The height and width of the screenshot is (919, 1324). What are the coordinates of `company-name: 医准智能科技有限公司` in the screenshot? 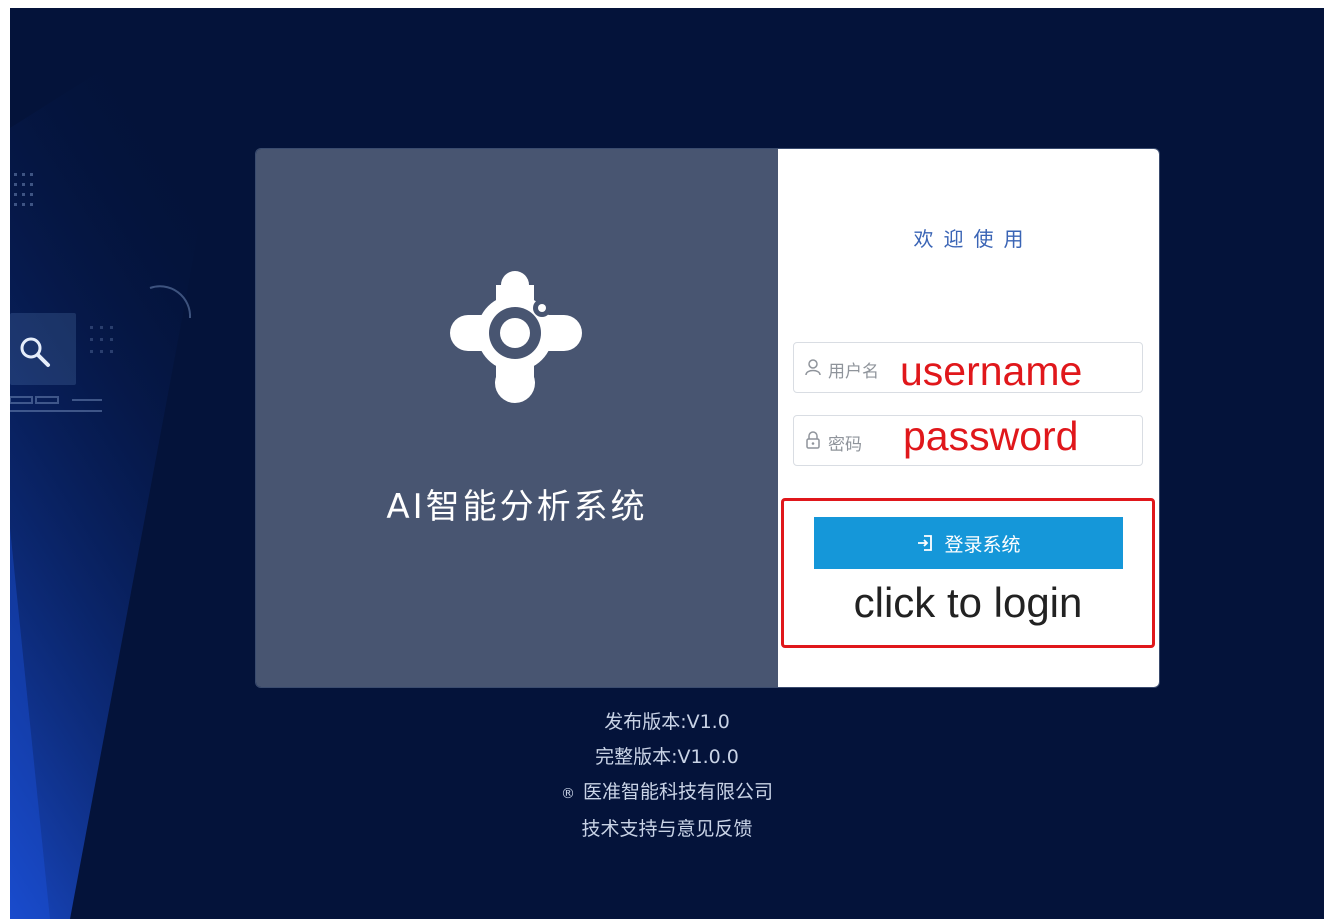 It's located at (677, 792).